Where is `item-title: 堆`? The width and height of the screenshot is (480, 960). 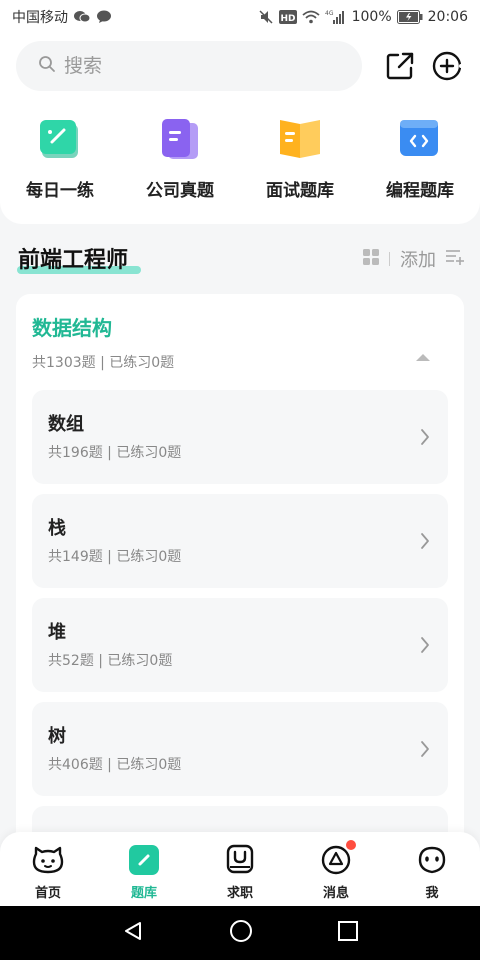 item-title: 堆 is located at coordinates (57, 632).